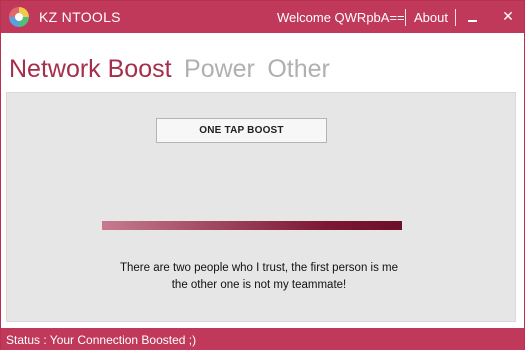 The width and height of the screenshot is (525, 350). Describe the element at coordinates (241, 130) in the screenshot. I see `one-tap-boost-button: ONE TAP BOOST` at that location.